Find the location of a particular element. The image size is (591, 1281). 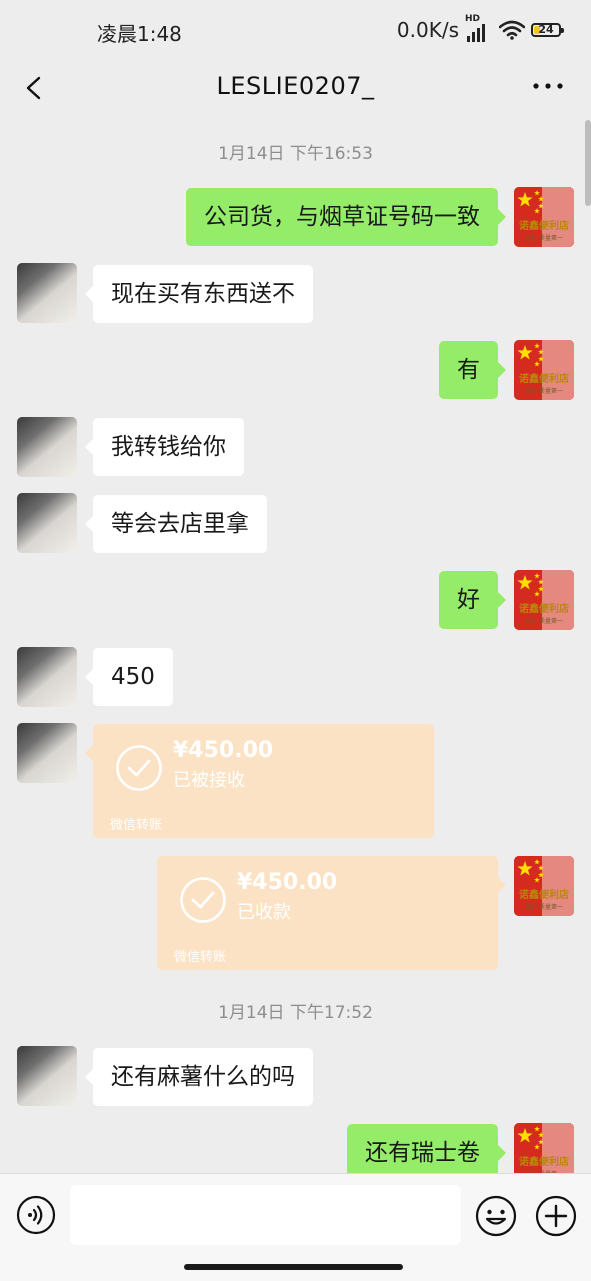

transfer-card-outgoing: ¥450.00 已收款 微信转账 is located at coordinates (331, 913).